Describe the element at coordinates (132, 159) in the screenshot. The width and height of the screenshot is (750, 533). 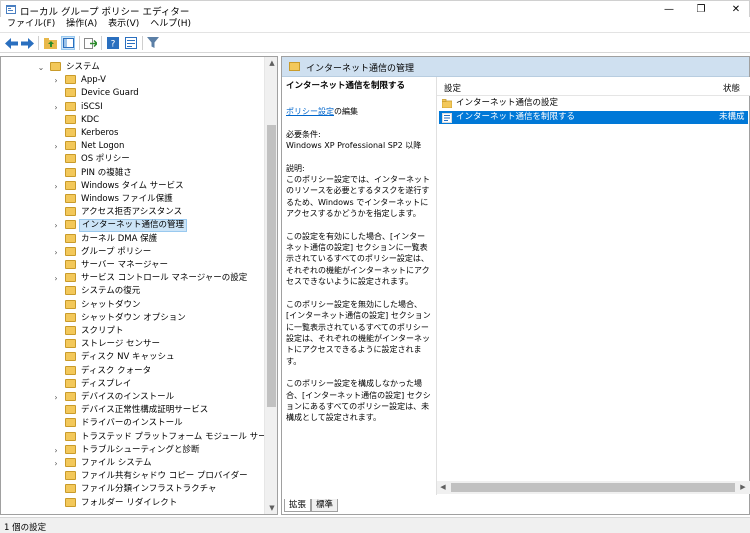
I see `tree-item: OS ポリシー` at that location.